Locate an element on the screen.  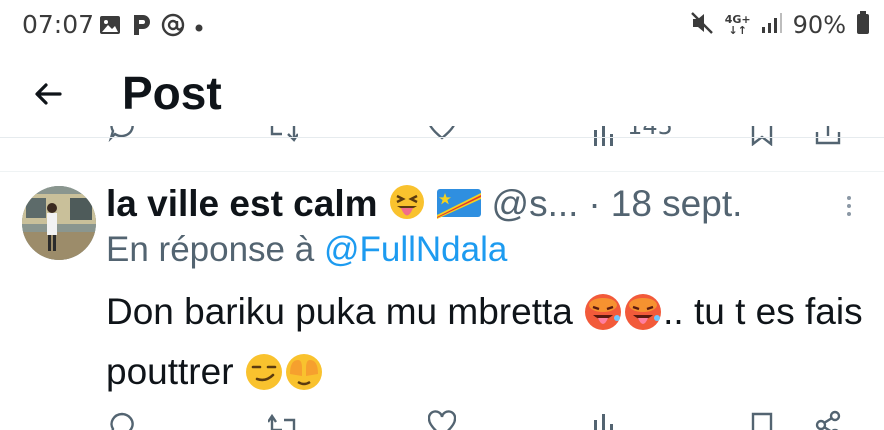
page-title: Post is located at coordinates (172, 93).